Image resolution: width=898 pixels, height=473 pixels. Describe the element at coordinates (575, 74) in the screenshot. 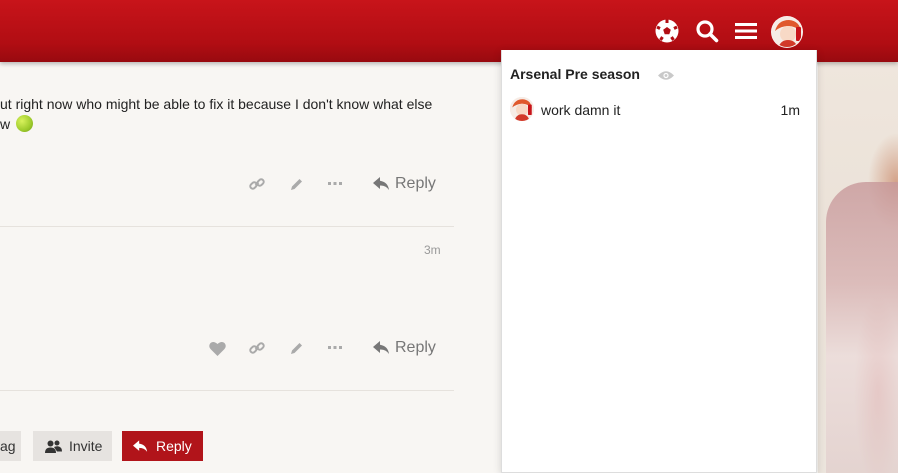

I see `panel-topic-title: Arsenal Pre season` at that location.